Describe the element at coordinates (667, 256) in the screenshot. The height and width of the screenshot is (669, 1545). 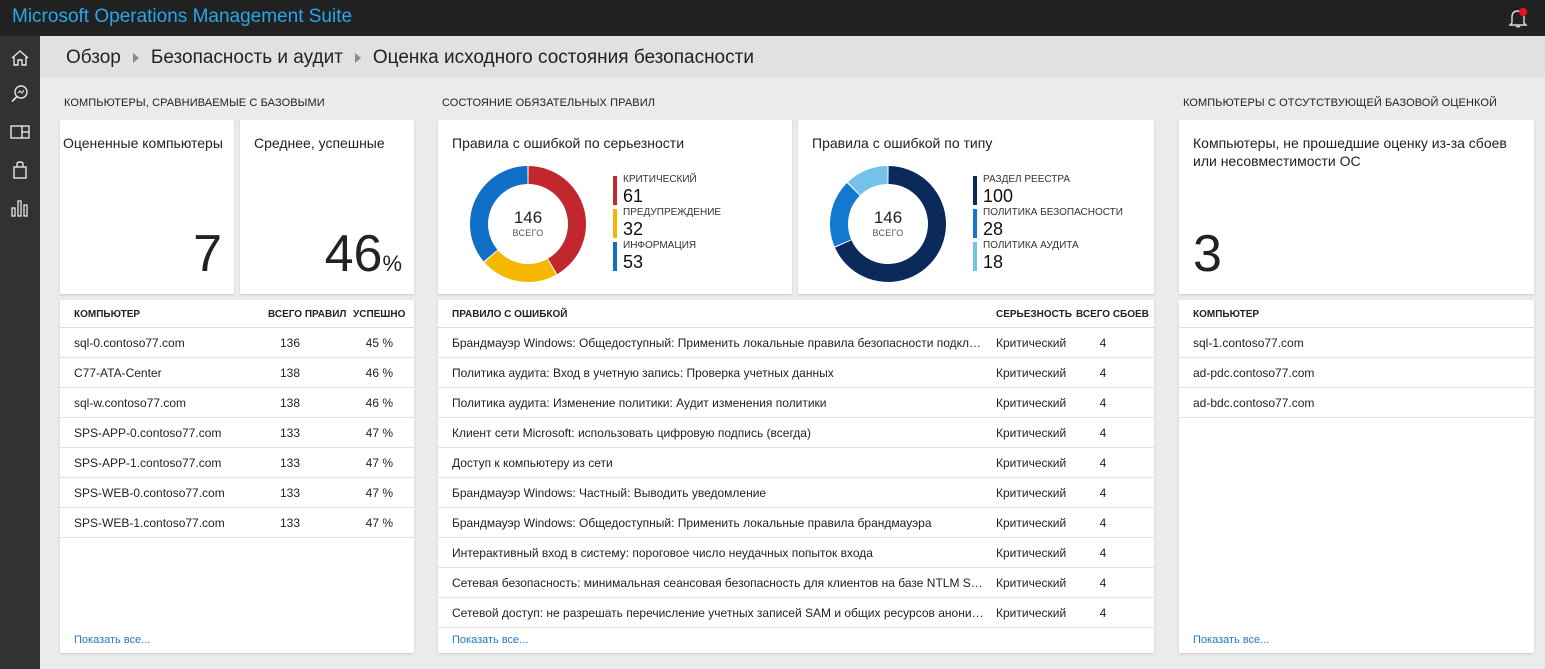
I see `legend-information: ИНФОРМАЦИЯ 53` at that location.